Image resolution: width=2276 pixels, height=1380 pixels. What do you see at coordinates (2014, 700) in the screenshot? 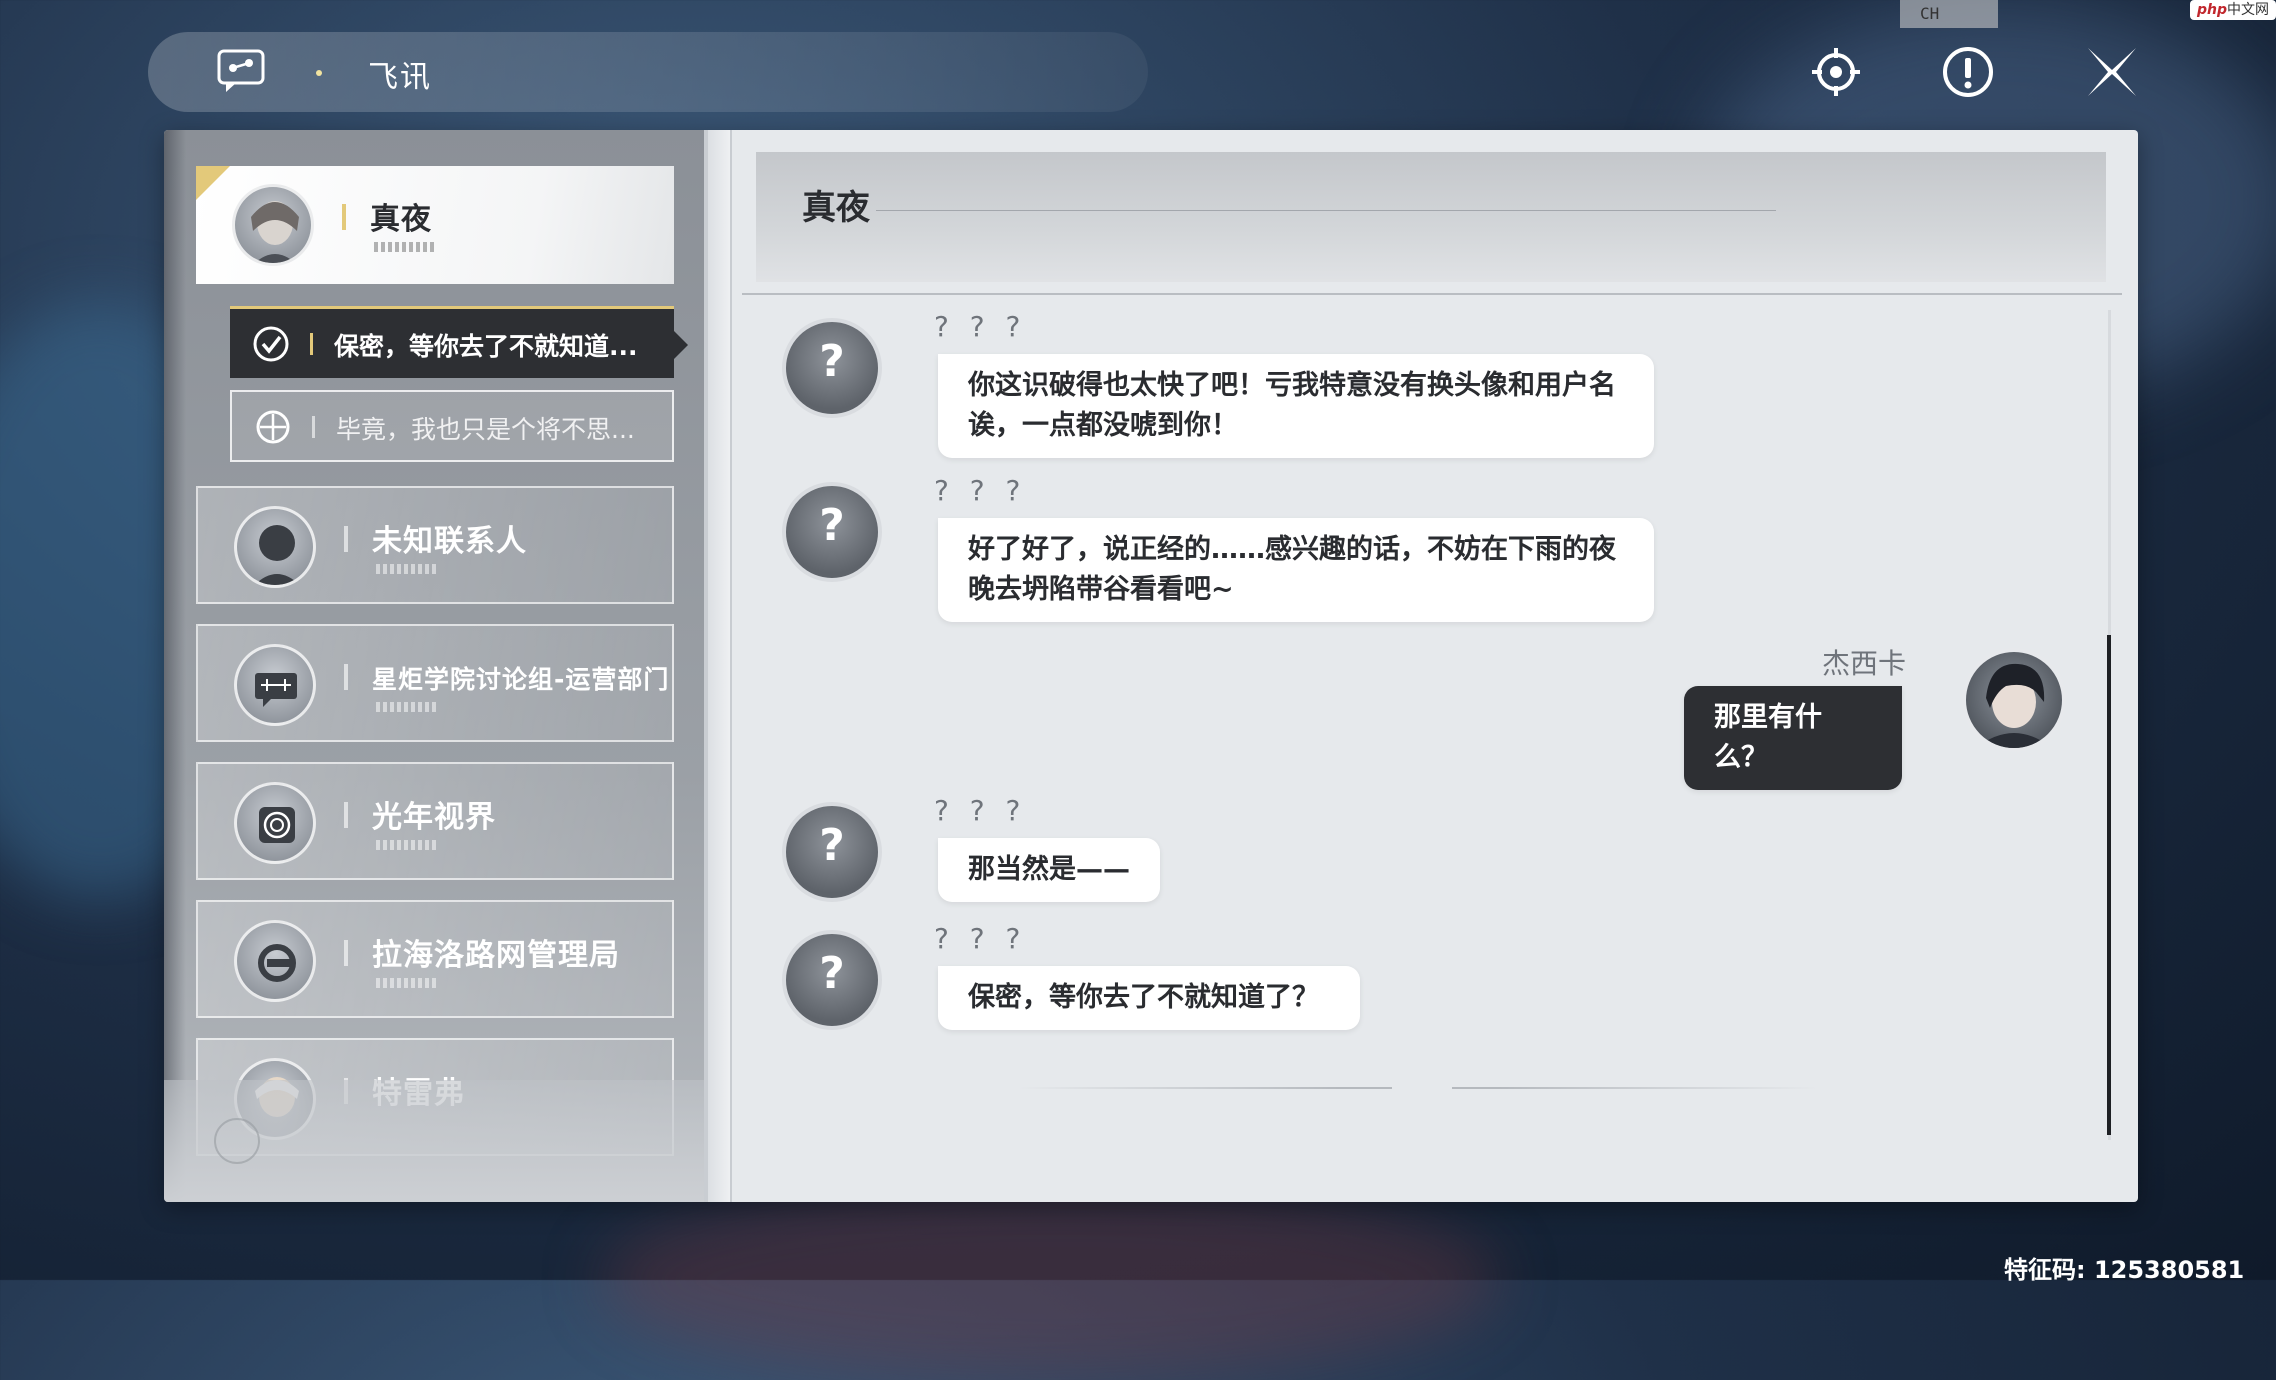
I see `player-avatar` at bounding box center [2014, 700].